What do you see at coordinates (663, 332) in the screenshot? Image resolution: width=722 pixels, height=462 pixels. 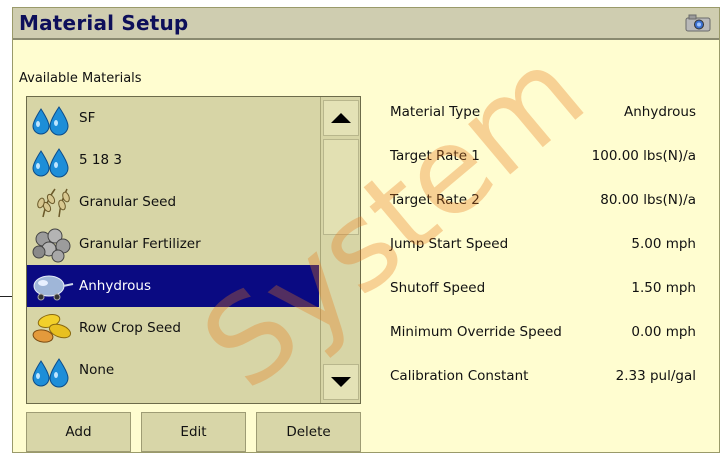 I see `property-value: 0.00 mph` at bounding box center [663, 332].